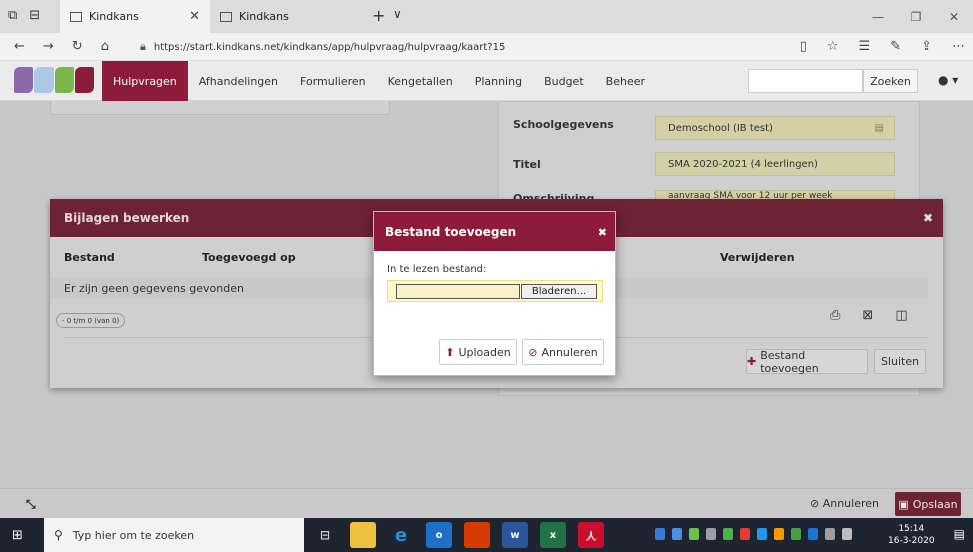  I want to click on cancel-label: Annuleren, so click(569, 352).